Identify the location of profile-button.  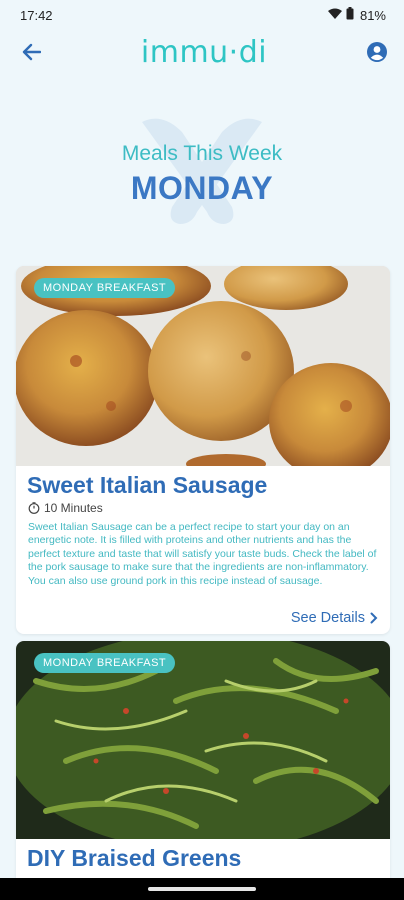
(377, 52).